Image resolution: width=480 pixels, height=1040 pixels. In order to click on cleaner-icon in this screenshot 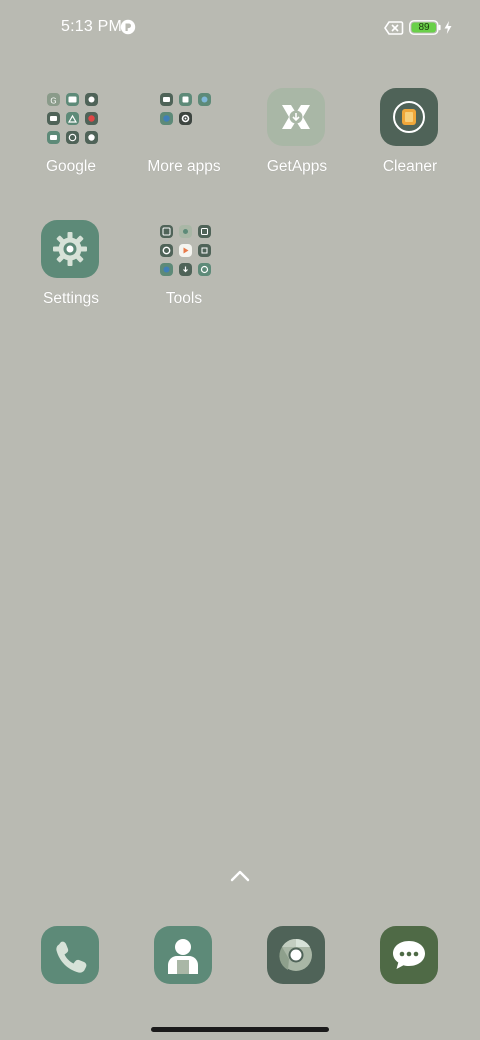, I will do `click(410, 118)`.